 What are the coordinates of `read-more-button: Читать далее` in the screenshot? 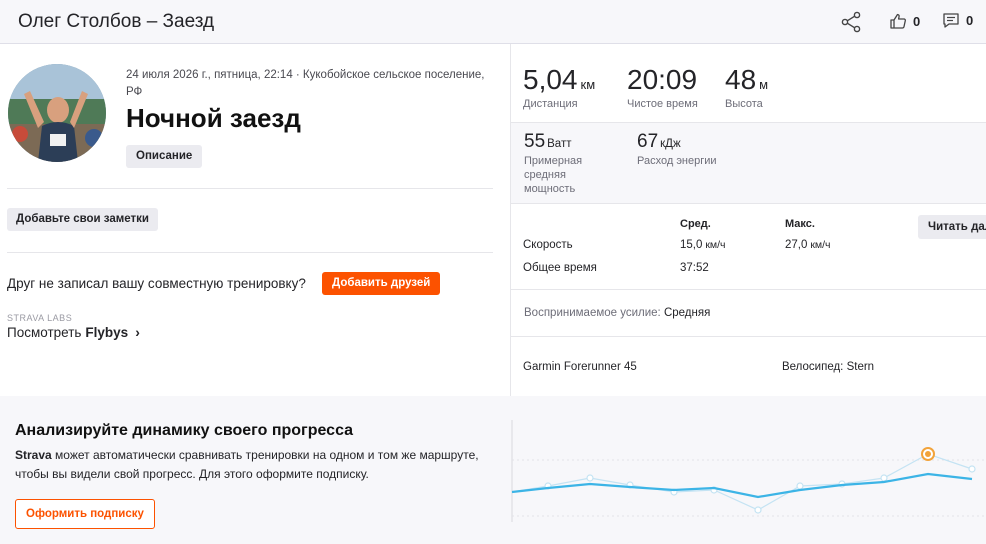 It's located at (952, 227).